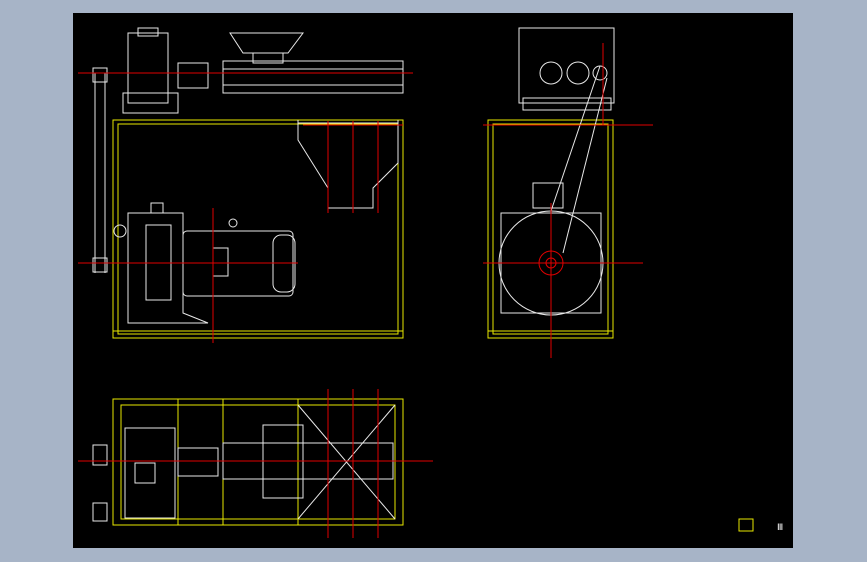 The image size is (867, 562). I want to click on gear-housing, so click(566, 65).